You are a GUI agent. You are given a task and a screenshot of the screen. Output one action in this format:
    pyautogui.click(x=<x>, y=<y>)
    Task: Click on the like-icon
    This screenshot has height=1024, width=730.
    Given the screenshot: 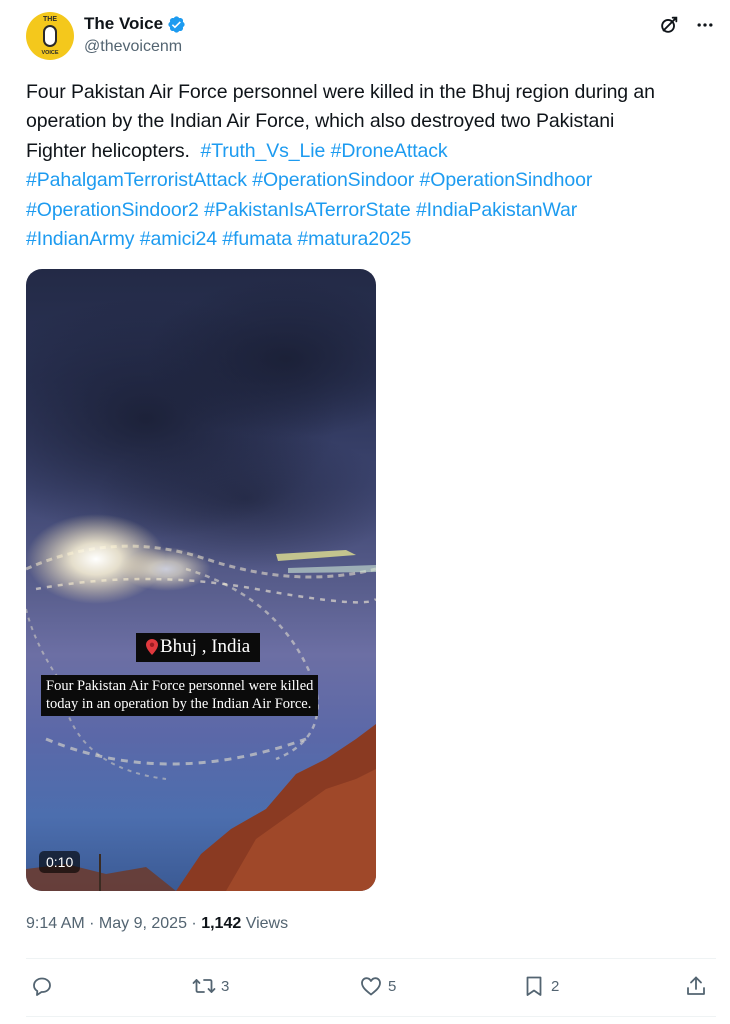 What is the action you would take?
    pyautogui.click(x=371, y=986)
    